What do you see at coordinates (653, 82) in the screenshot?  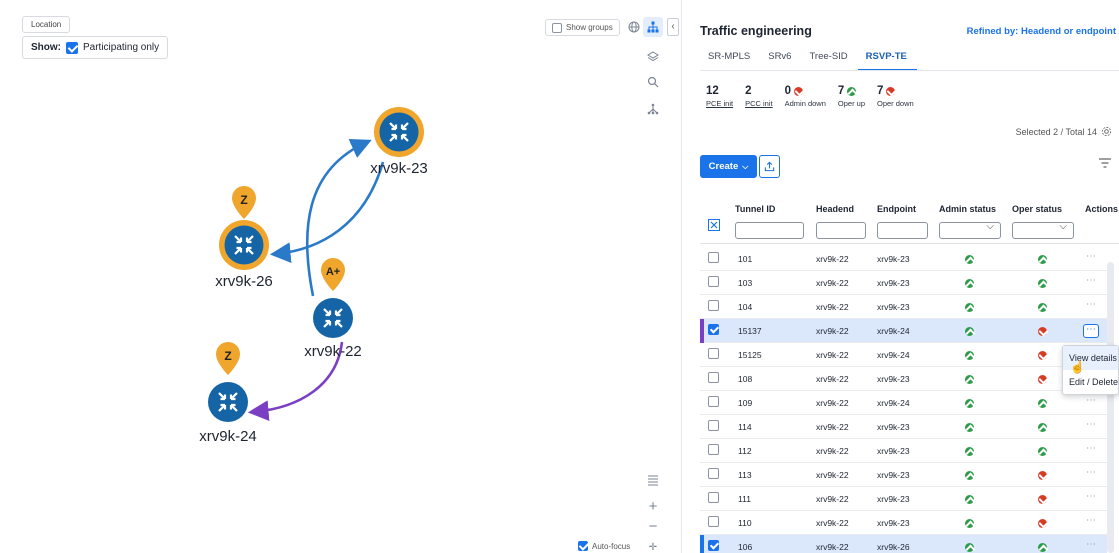 I see `search-icon` at bounding box center [653, 82].